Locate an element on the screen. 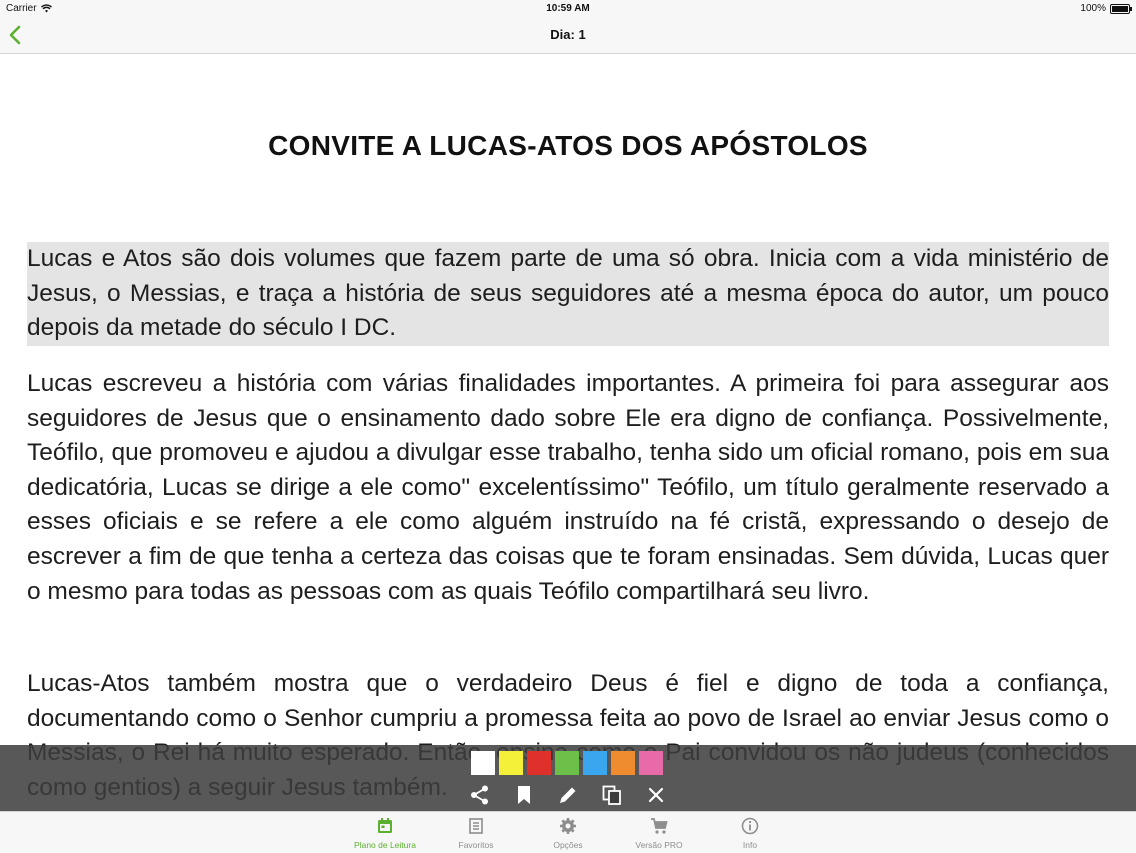  tab-label: Info is located at coordinates (750, 845).